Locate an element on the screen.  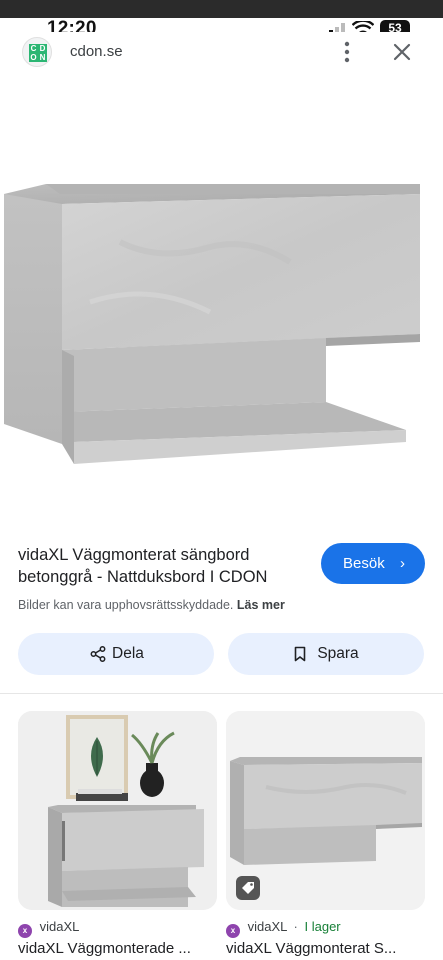
related-source: x vidaXL is located at coordinates (48, 928).